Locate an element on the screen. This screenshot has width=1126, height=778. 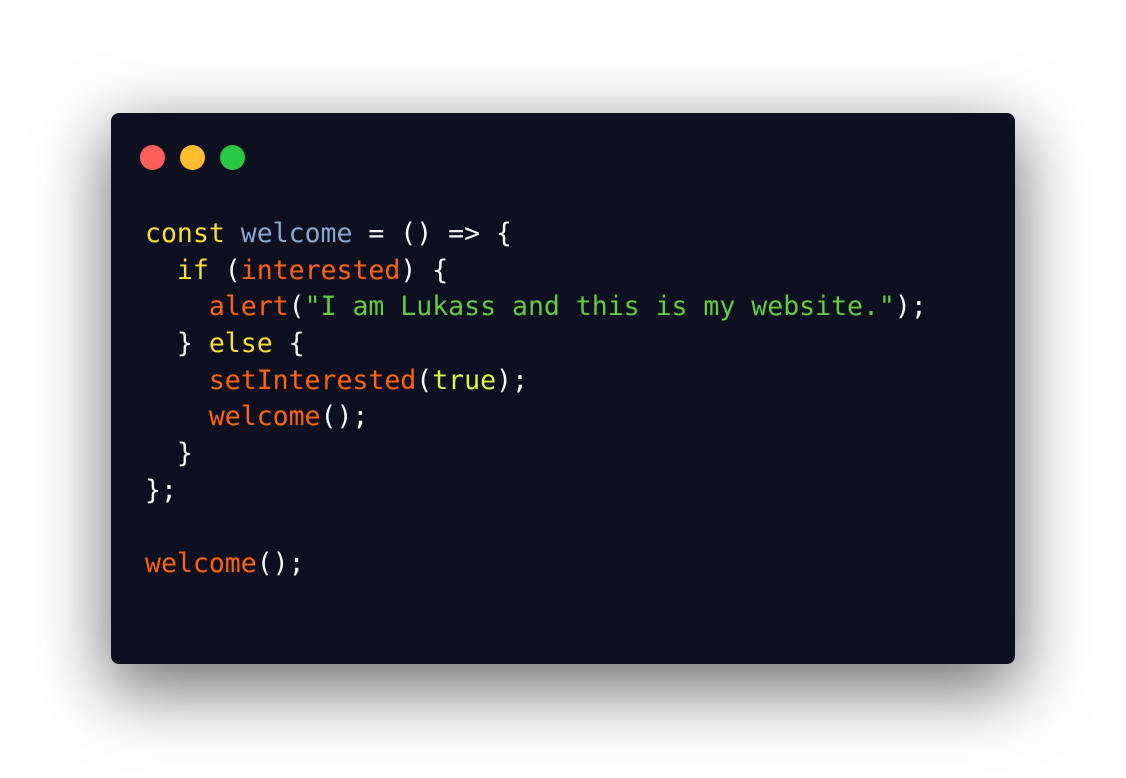
code-token-keyword: if is located at coordinates (192, 270).